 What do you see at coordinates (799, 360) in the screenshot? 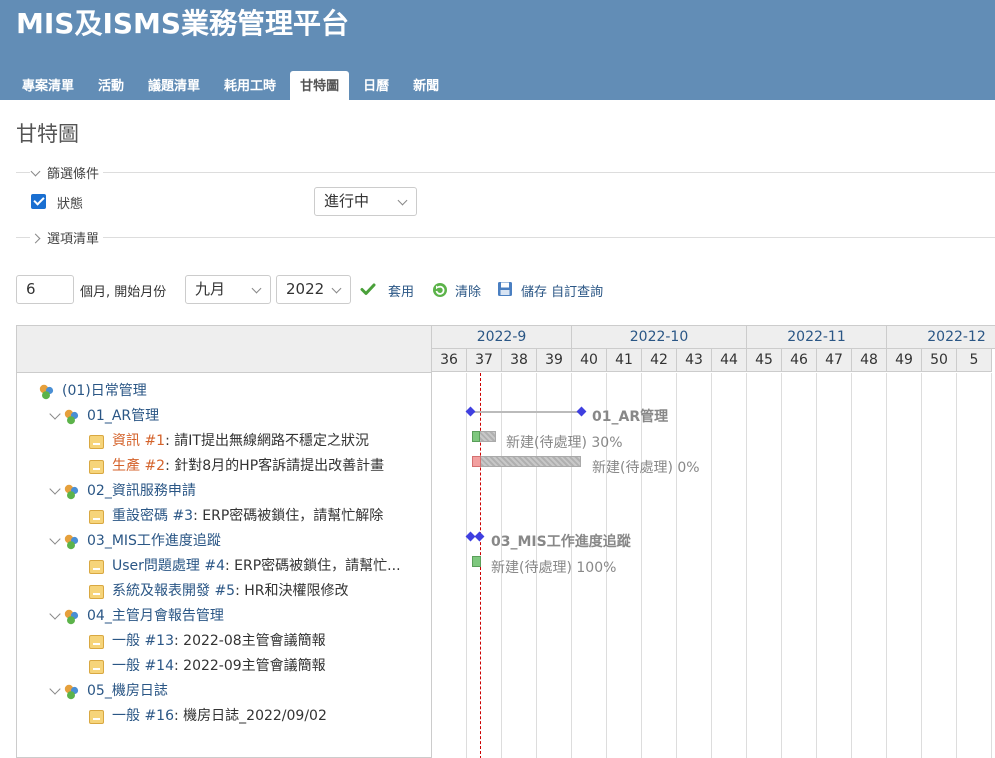
I see `gantt-week-header: 46` at bounding box center [799, 360].